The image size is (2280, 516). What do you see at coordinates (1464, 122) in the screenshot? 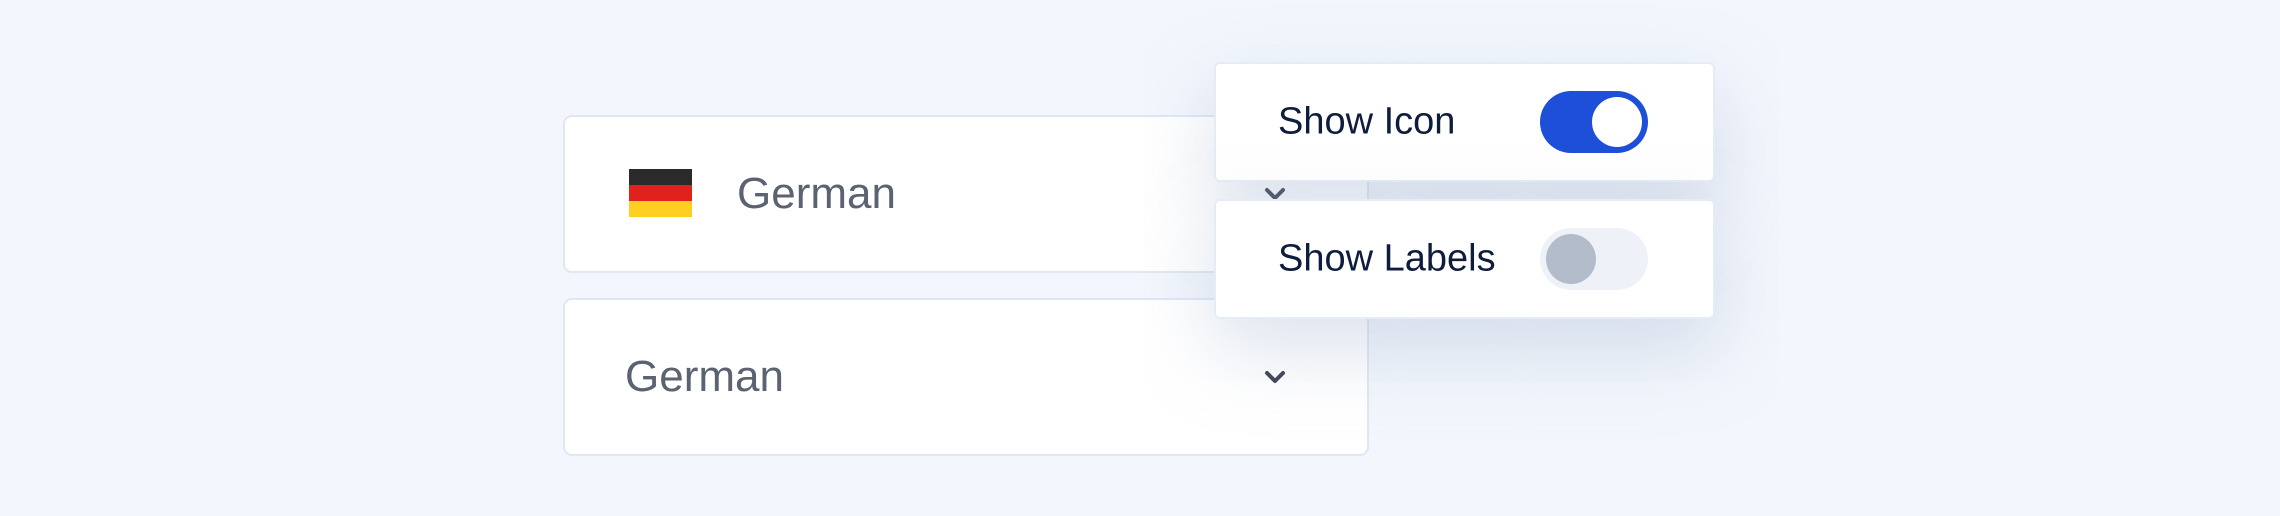
I see `show-icon-setting: Show Icon` at bounding box center [1464, 122].